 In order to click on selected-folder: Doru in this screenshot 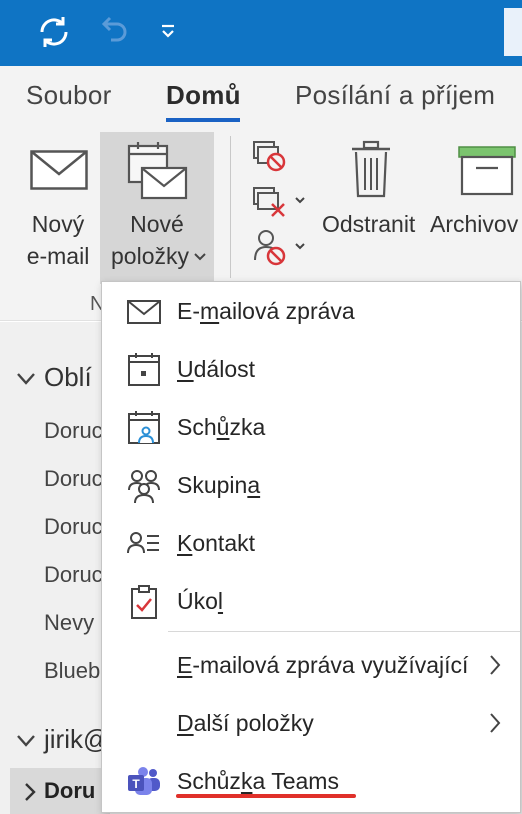, I will do `click(69, 791)`.